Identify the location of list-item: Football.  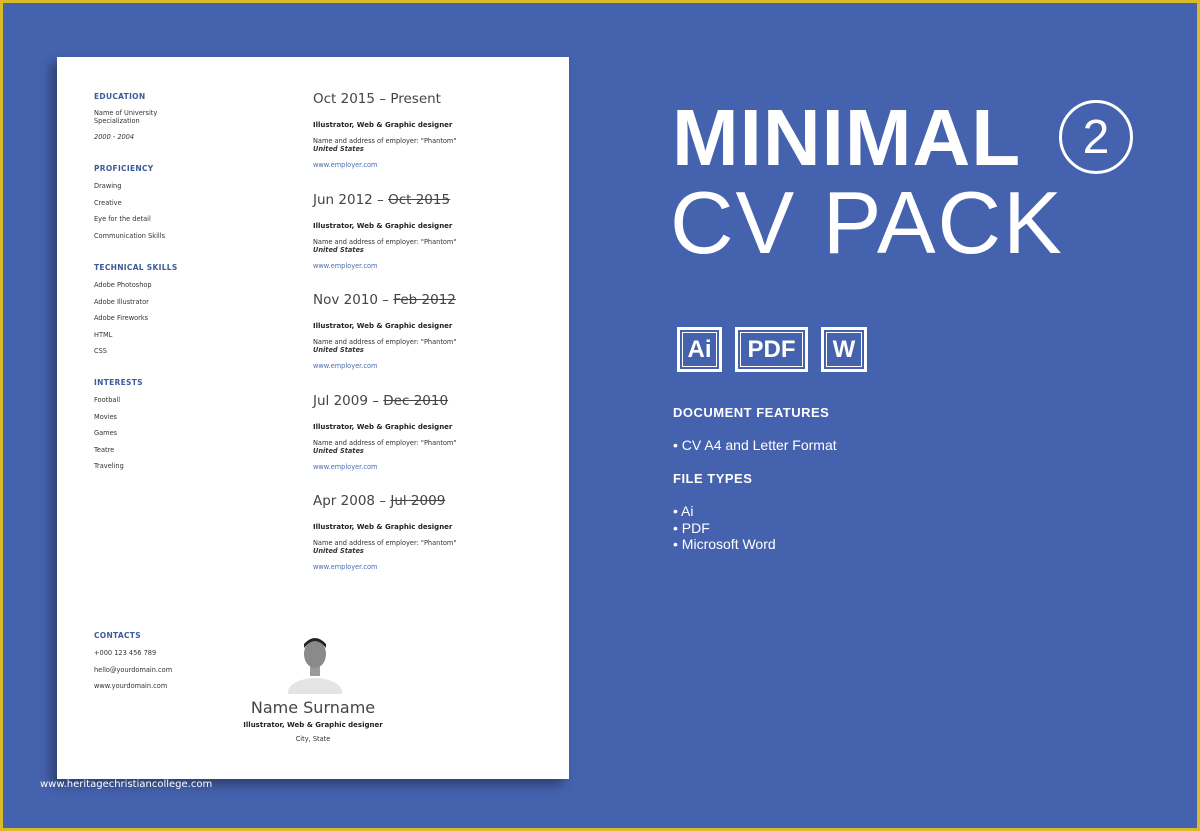
(107, 400).